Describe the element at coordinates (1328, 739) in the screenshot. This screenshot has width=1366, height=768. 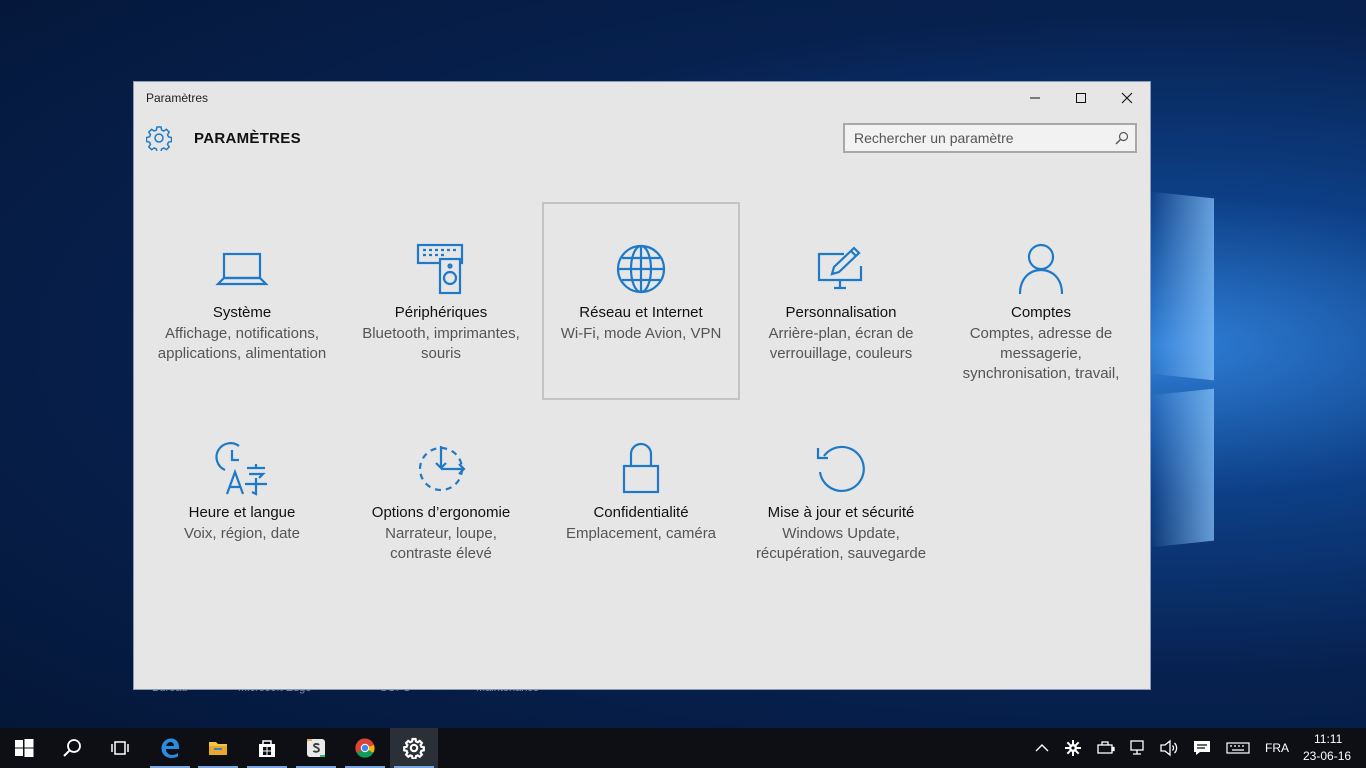
I see `clock-time: 11:11` at that location.